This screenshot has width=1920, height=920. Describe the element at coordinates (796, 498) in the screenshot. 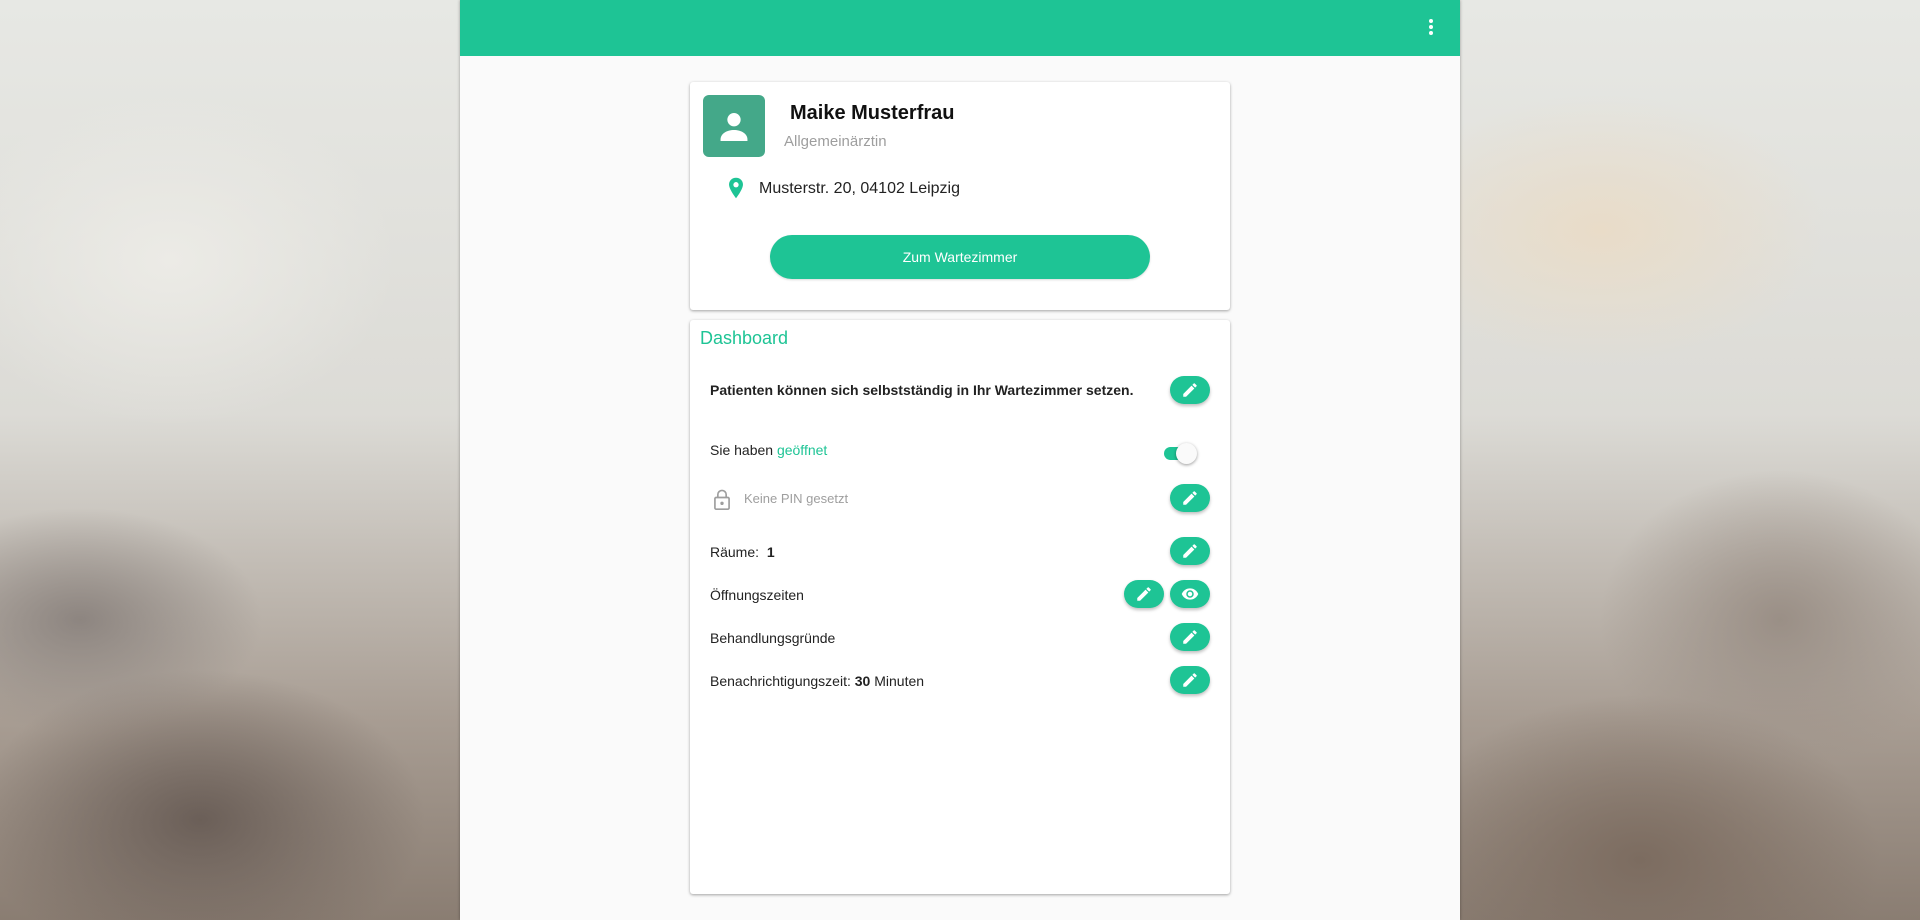

I see `pin-status: Keine PIN gesetzt` at that location.